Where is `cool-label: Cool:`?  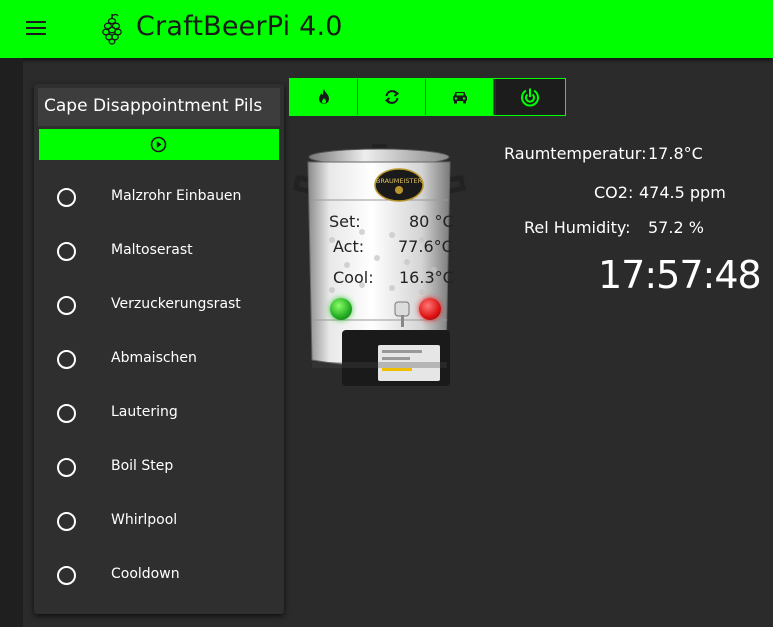
cool-label: Cool: is located at coordinates (353, 277).